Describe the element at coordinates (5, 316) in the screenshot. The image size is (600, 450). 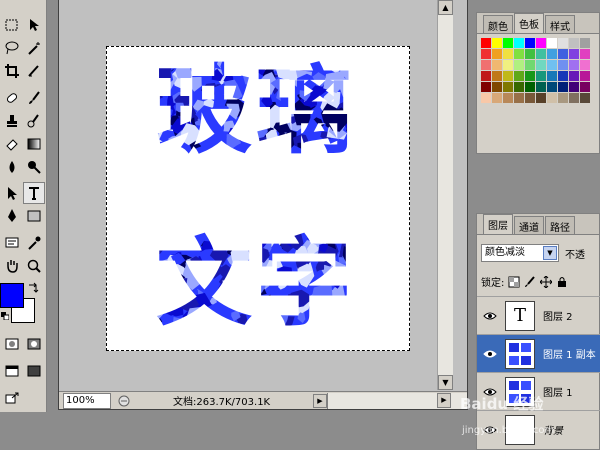
I see `default-colors-icon` at that location.